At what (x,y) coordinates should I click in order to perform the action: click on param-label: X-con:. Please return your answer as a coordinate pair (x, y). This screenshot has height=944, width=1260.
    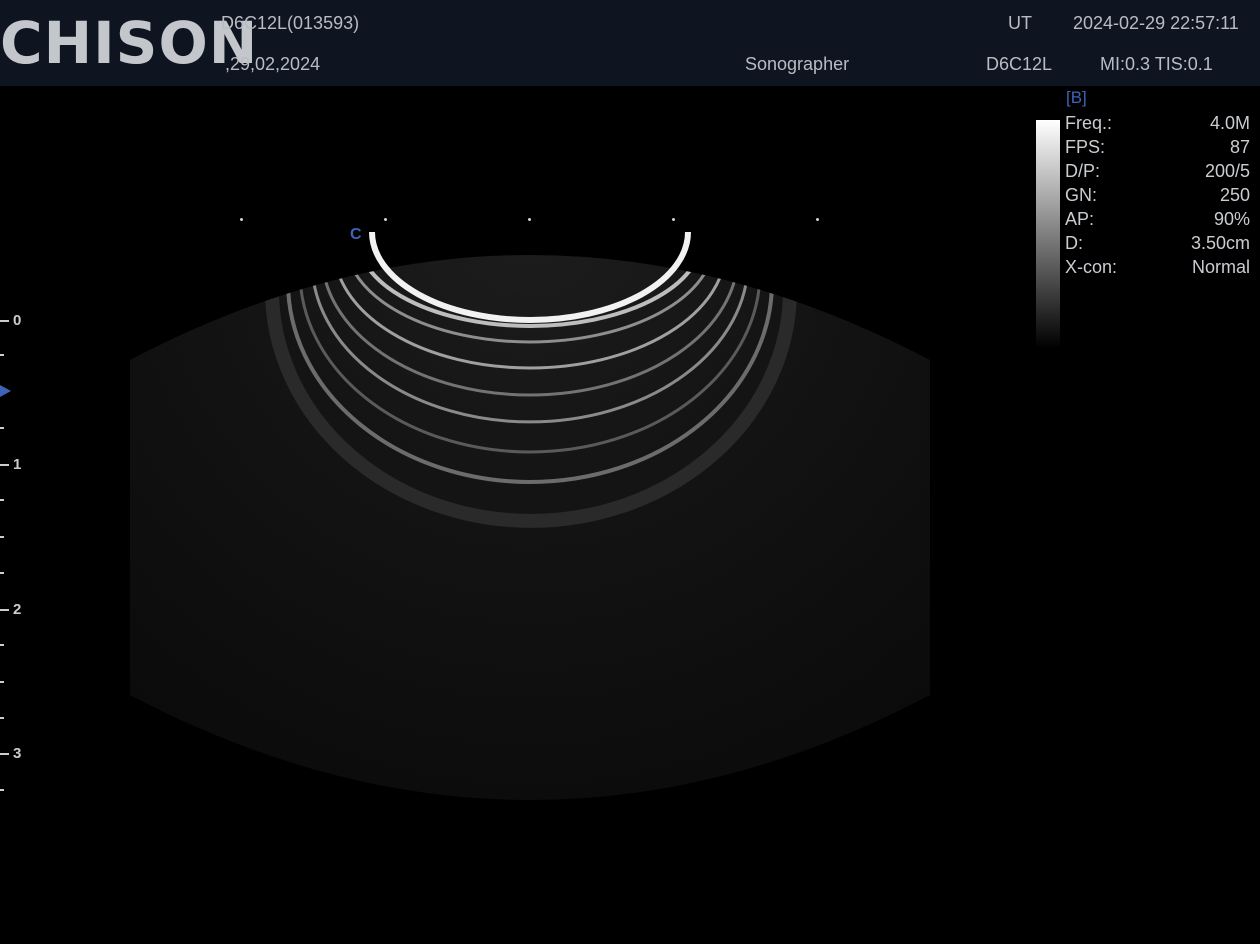
    Looking at the image, I should click on (1091, 267).